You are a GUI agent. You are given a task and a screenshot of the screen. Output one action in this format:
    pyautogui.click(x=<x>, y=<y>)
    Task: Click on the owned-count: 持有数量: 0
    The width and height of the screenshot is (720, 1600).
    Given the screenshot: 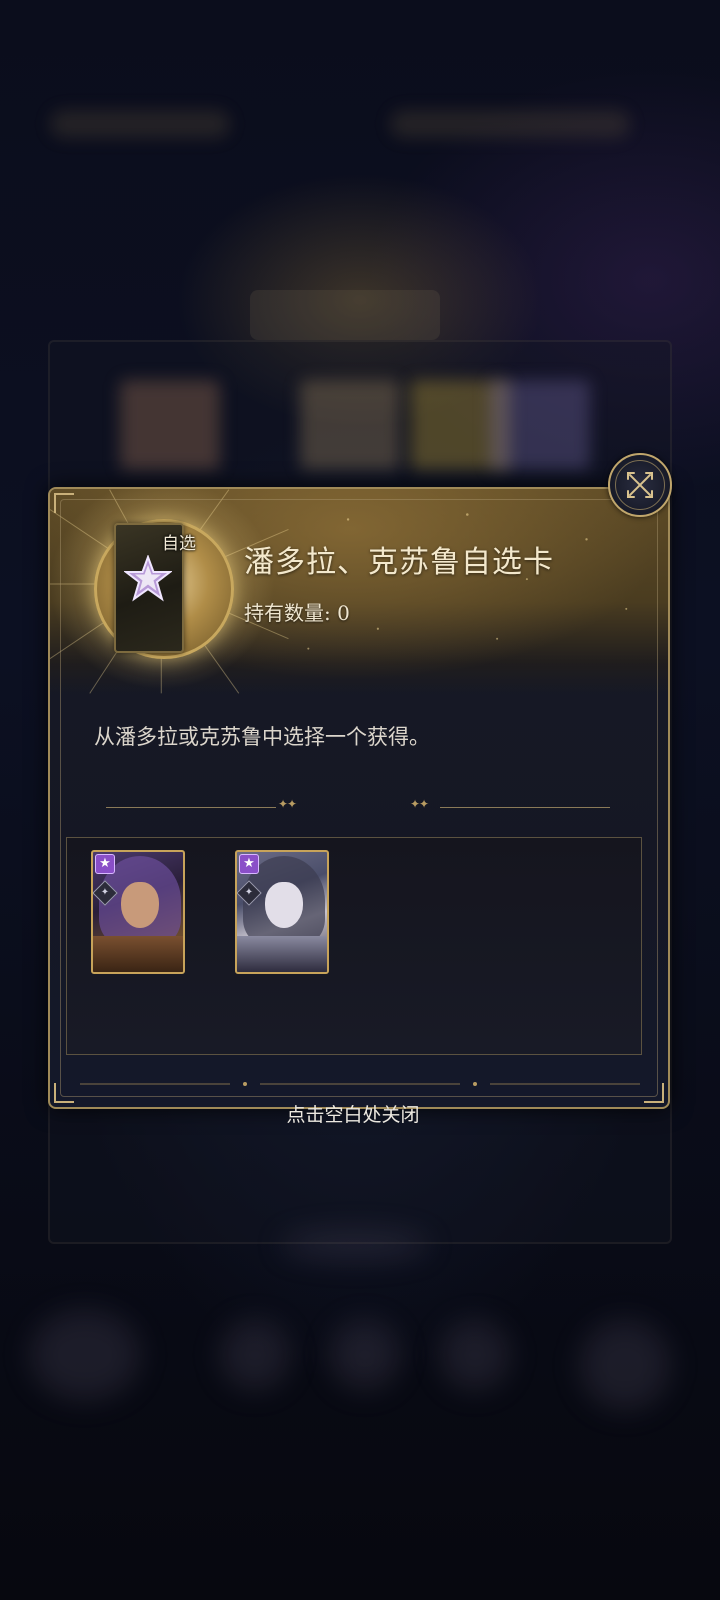 What is the action you would take?
    pyautogui.click(x=297, y=613)
    